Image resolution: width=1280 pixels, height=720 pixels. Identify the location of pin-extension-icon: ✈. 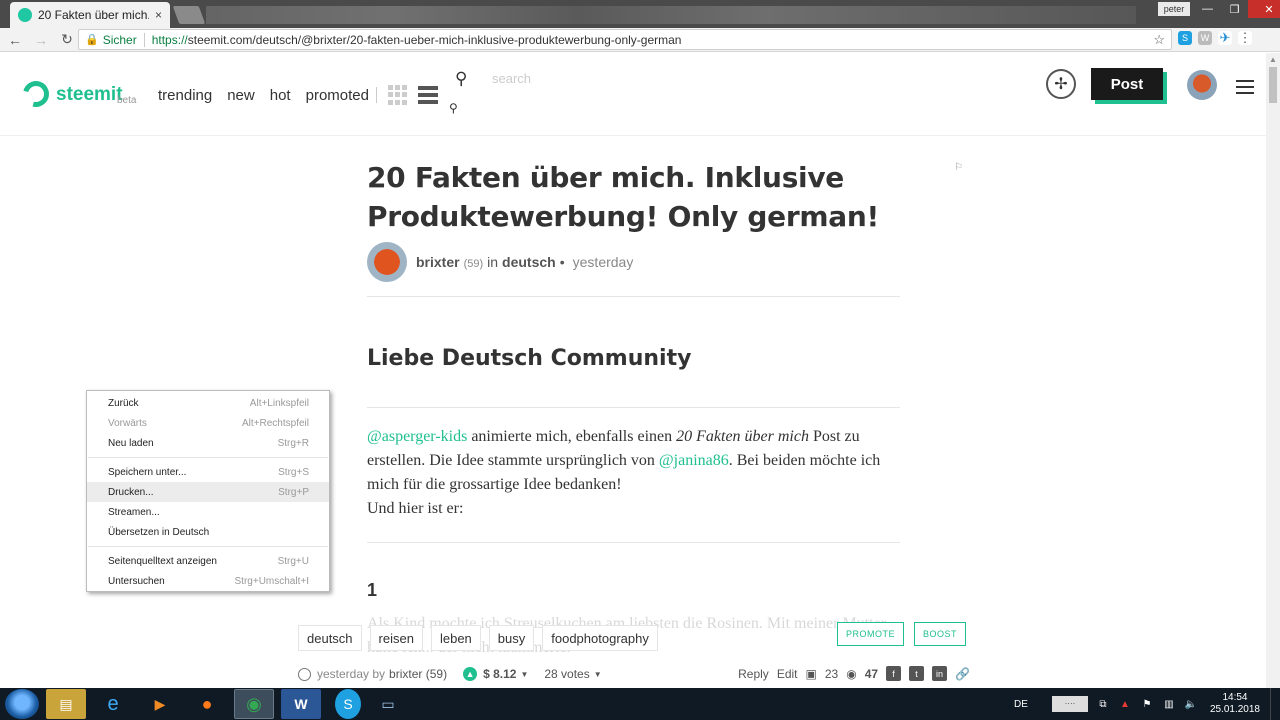
(1225, 37).